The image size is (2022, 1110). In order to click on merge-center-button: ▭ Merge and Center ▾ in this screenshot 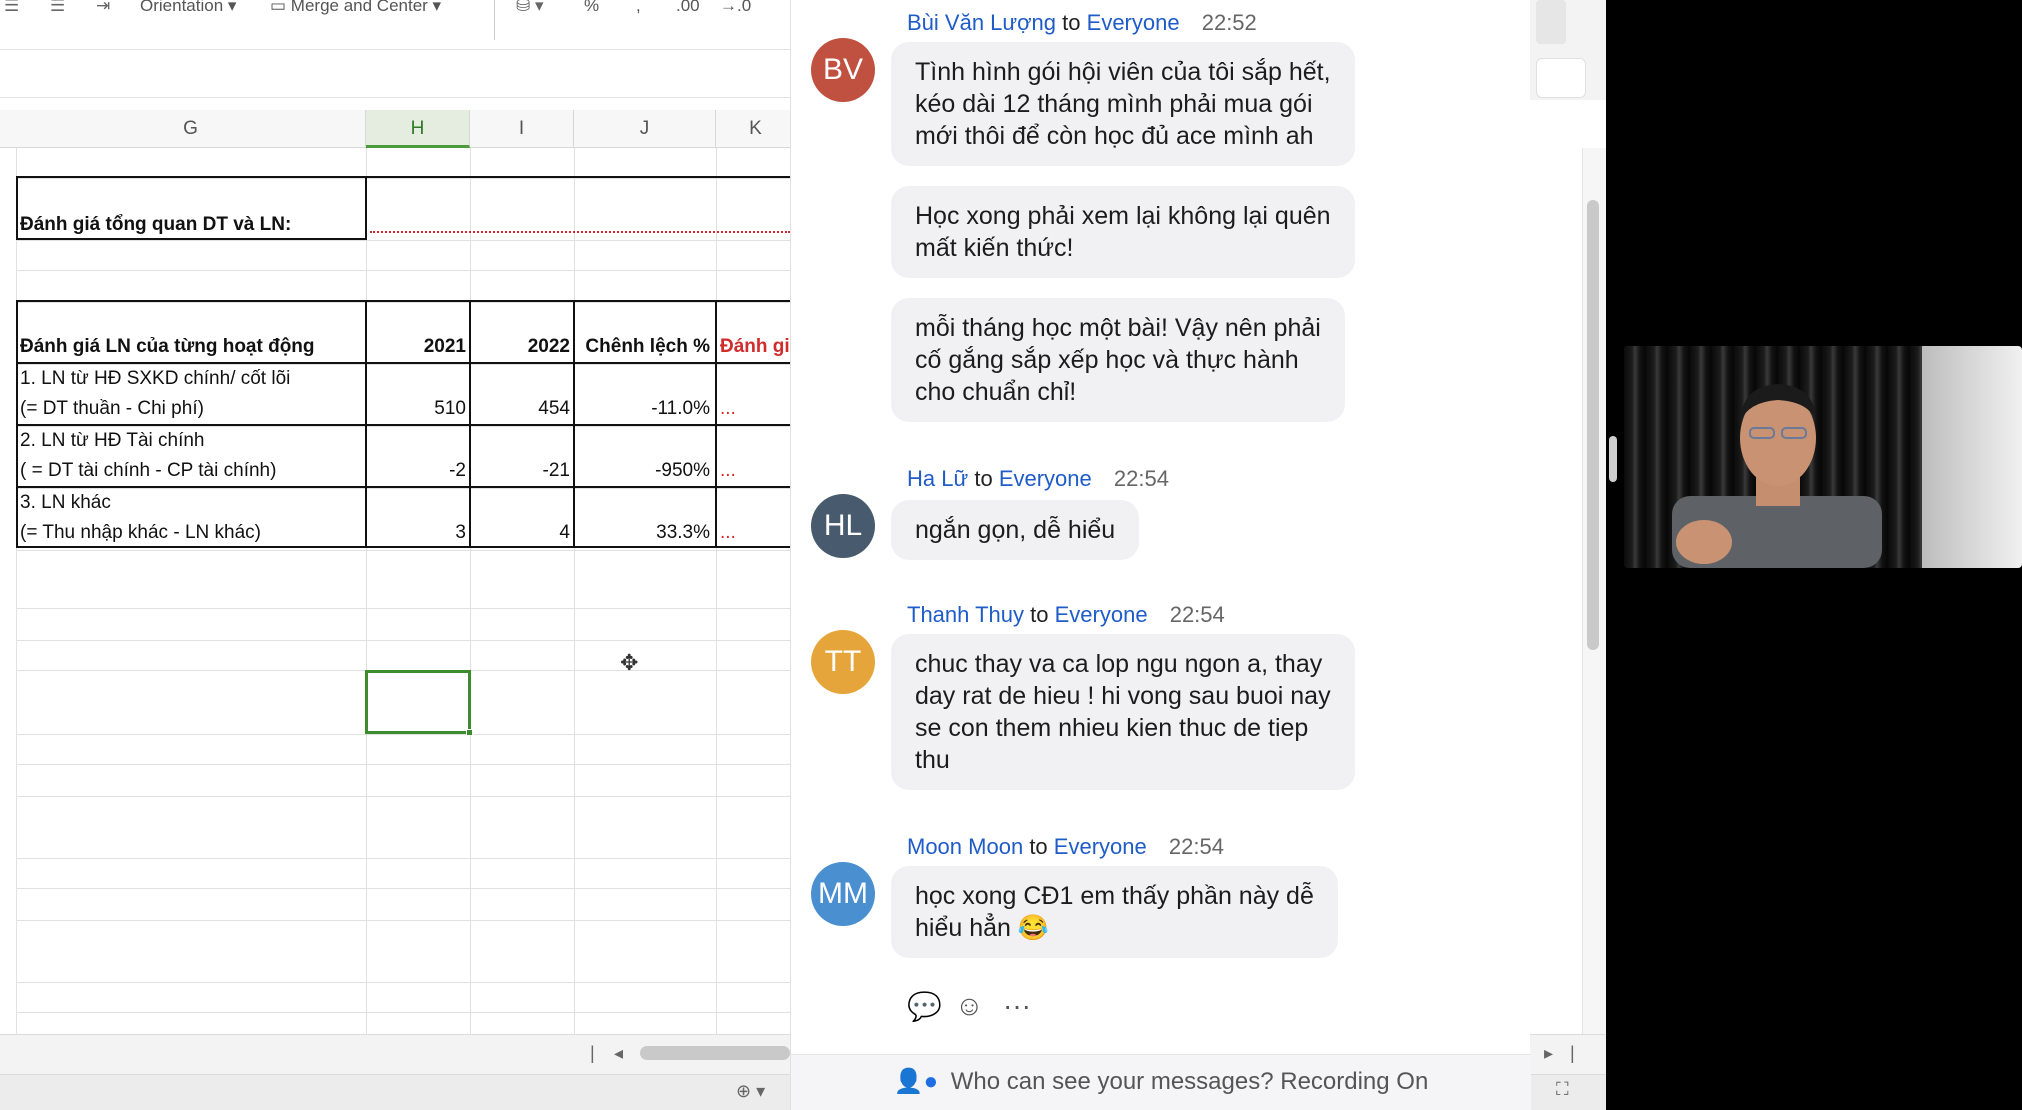, I will do `click(355, 7)`.